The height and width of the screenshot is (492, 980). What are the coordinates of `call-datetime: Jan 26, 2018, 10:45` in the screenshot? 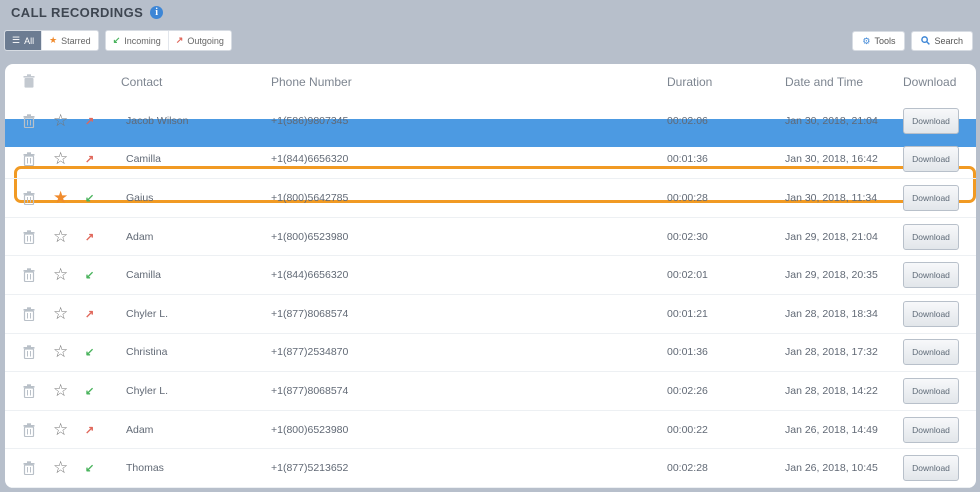 It's located at (831, 468).